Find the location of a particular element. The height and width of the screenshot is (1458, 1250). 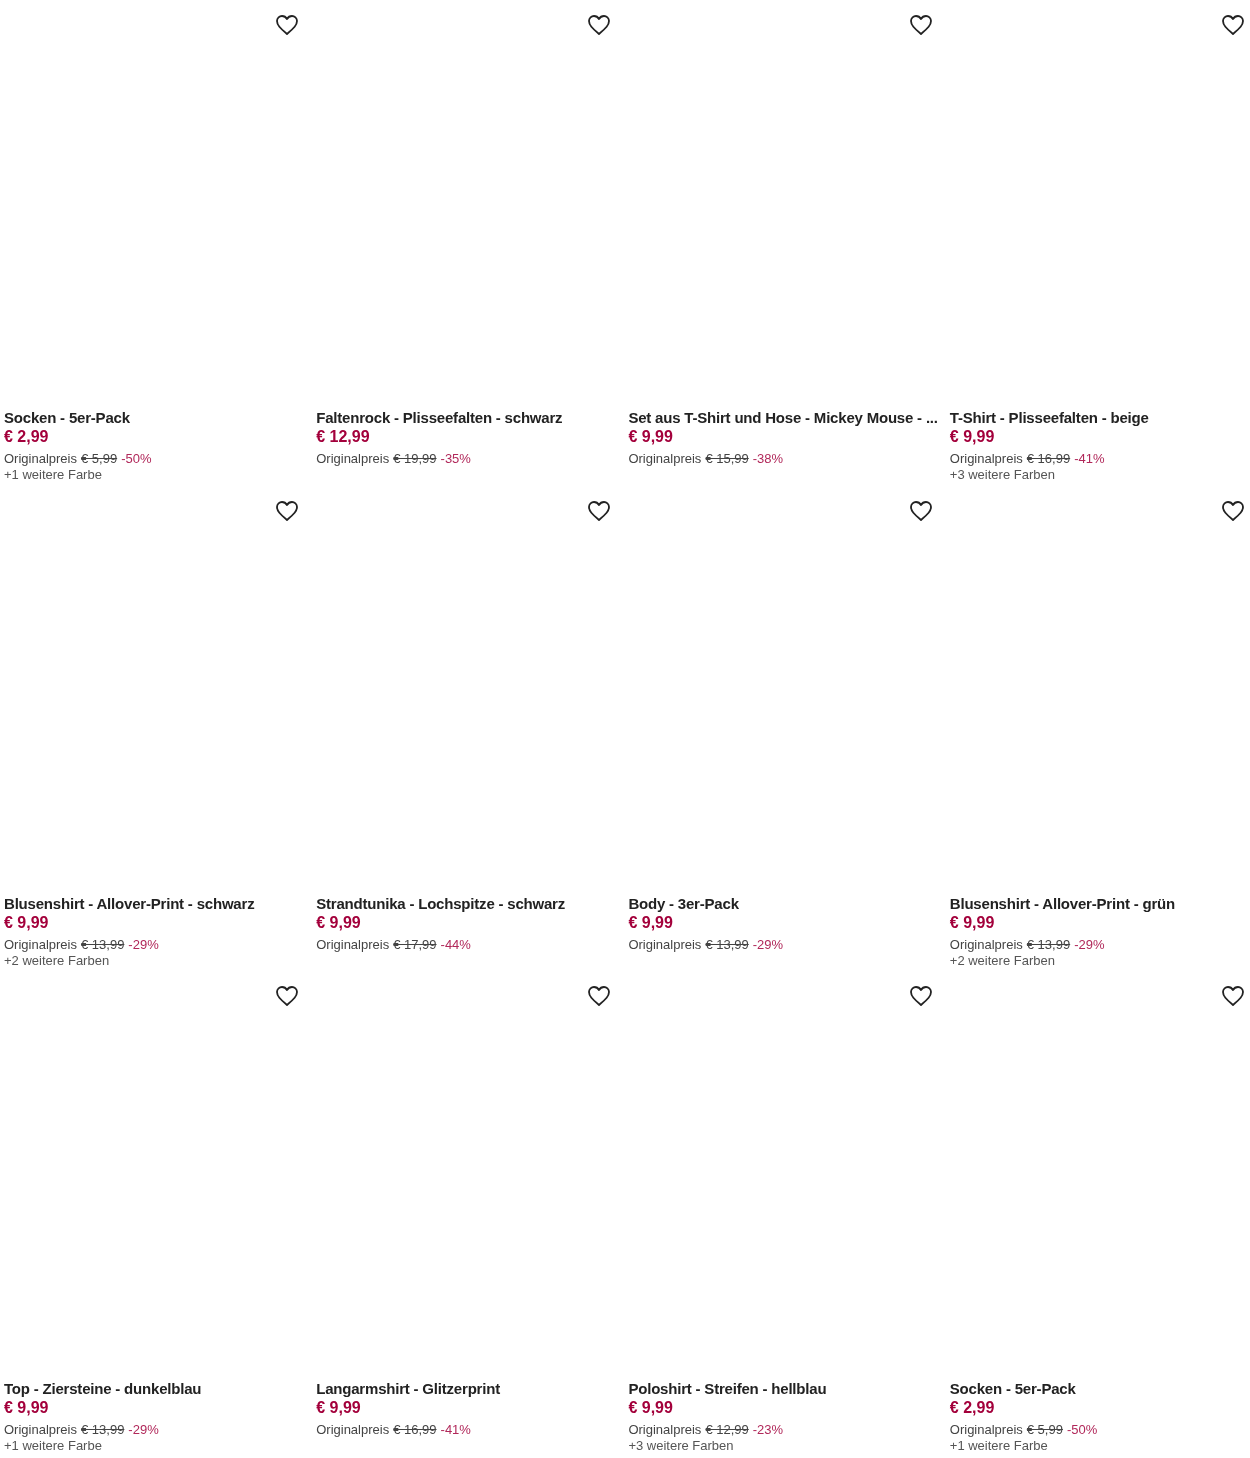

product-title: Langarmshirt - Glitzerprint is located at coordinates (466, 1389).